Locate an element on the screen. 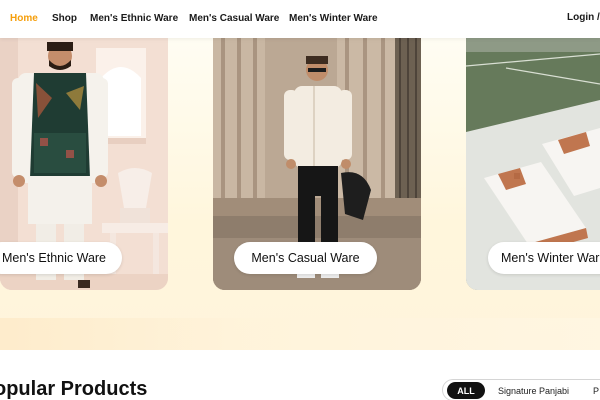 This screenshot has width=600, height=400. category-card-winter: Men's Winter Ware is located at coordinates (533, 164).